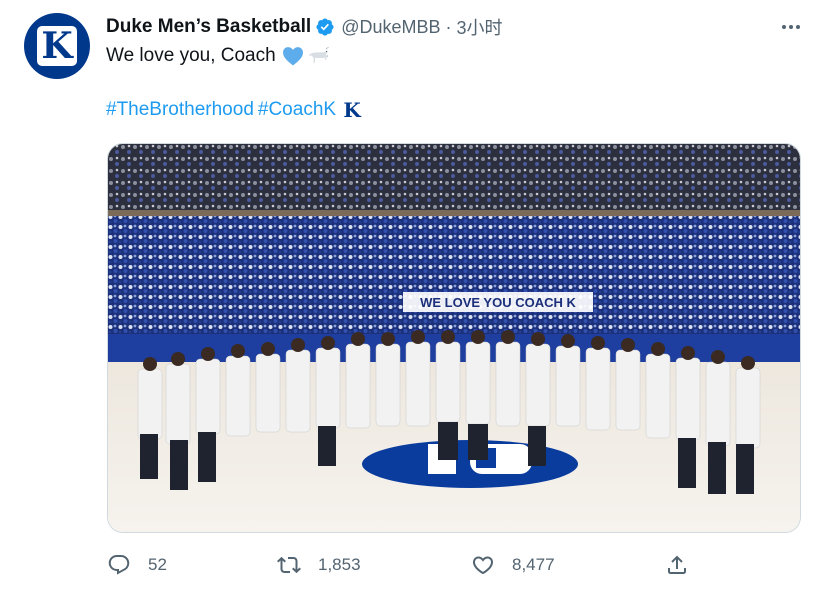 The width and height of the screenshot is (825, 590). I want to click on user-handle: @DukeMBB, so click(390, 27).